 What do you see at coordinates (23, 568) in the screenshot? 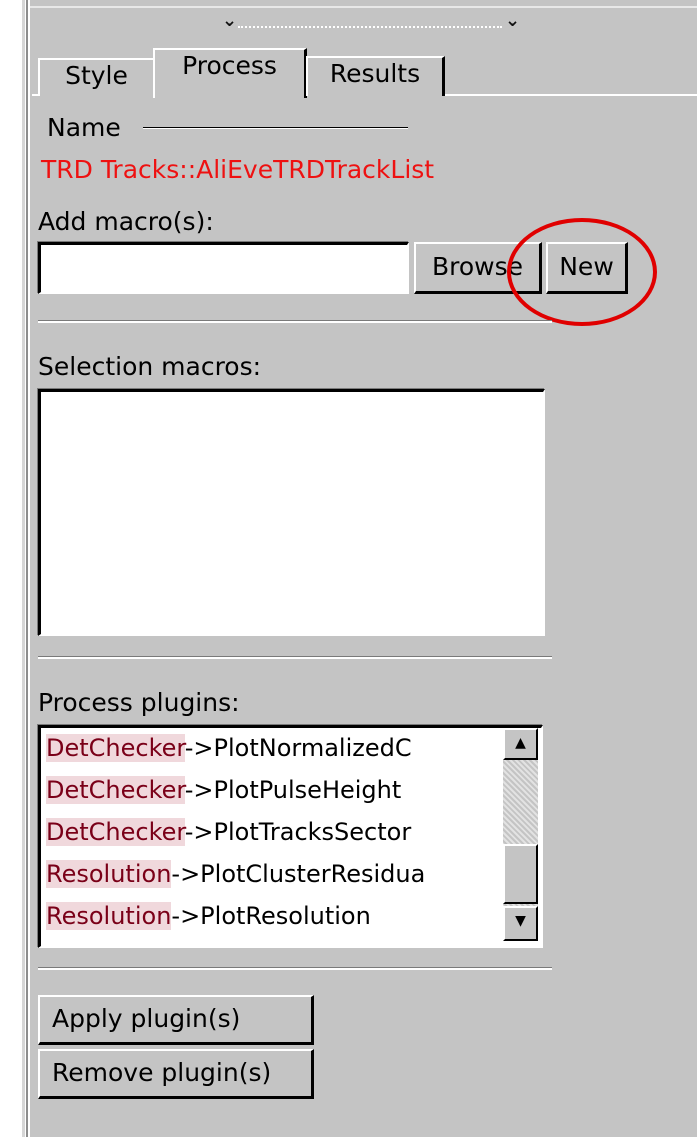
I see `window-border` at bounding box center [23, 568].